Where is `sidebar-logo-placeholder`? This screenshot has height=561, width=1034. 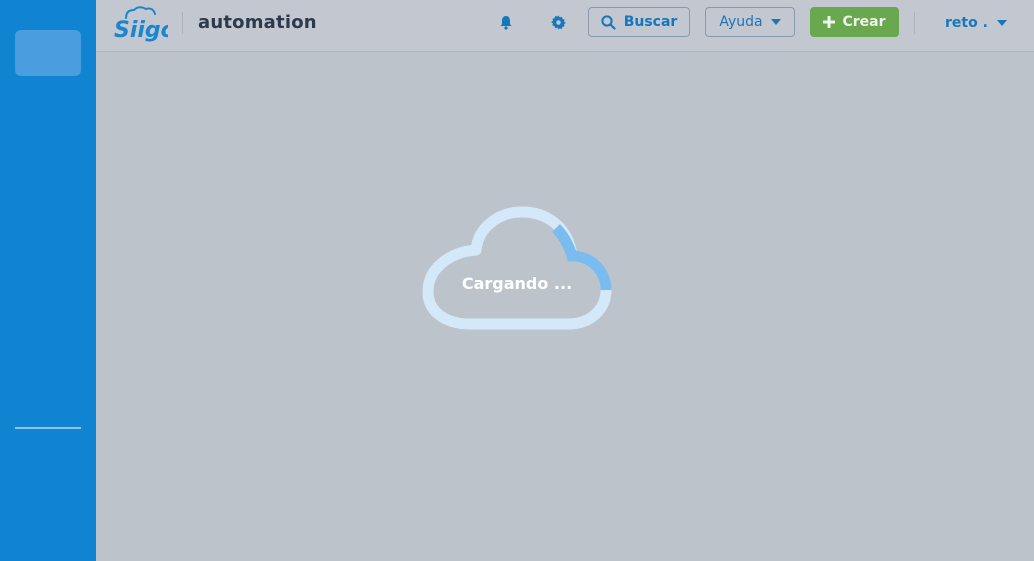
sidebar-logo-placeholder is located at coordinates (48, 53).